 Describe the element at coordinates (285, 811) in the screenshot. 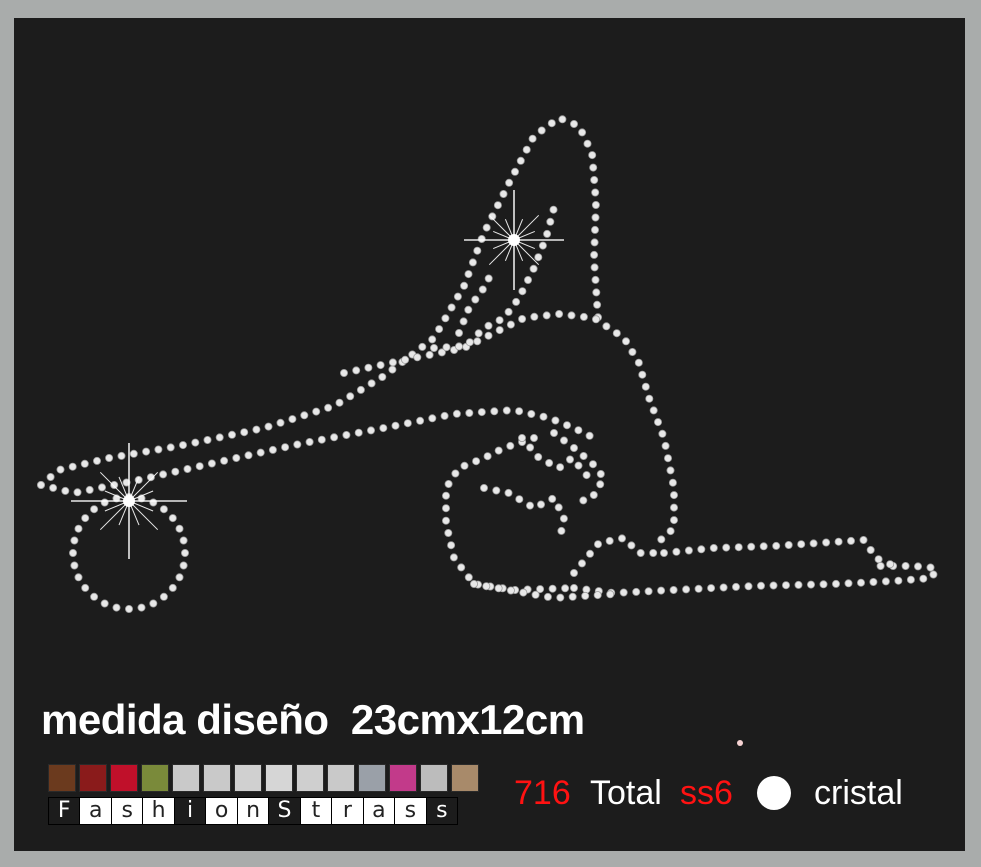

I see `logo-letter: S` at that location.